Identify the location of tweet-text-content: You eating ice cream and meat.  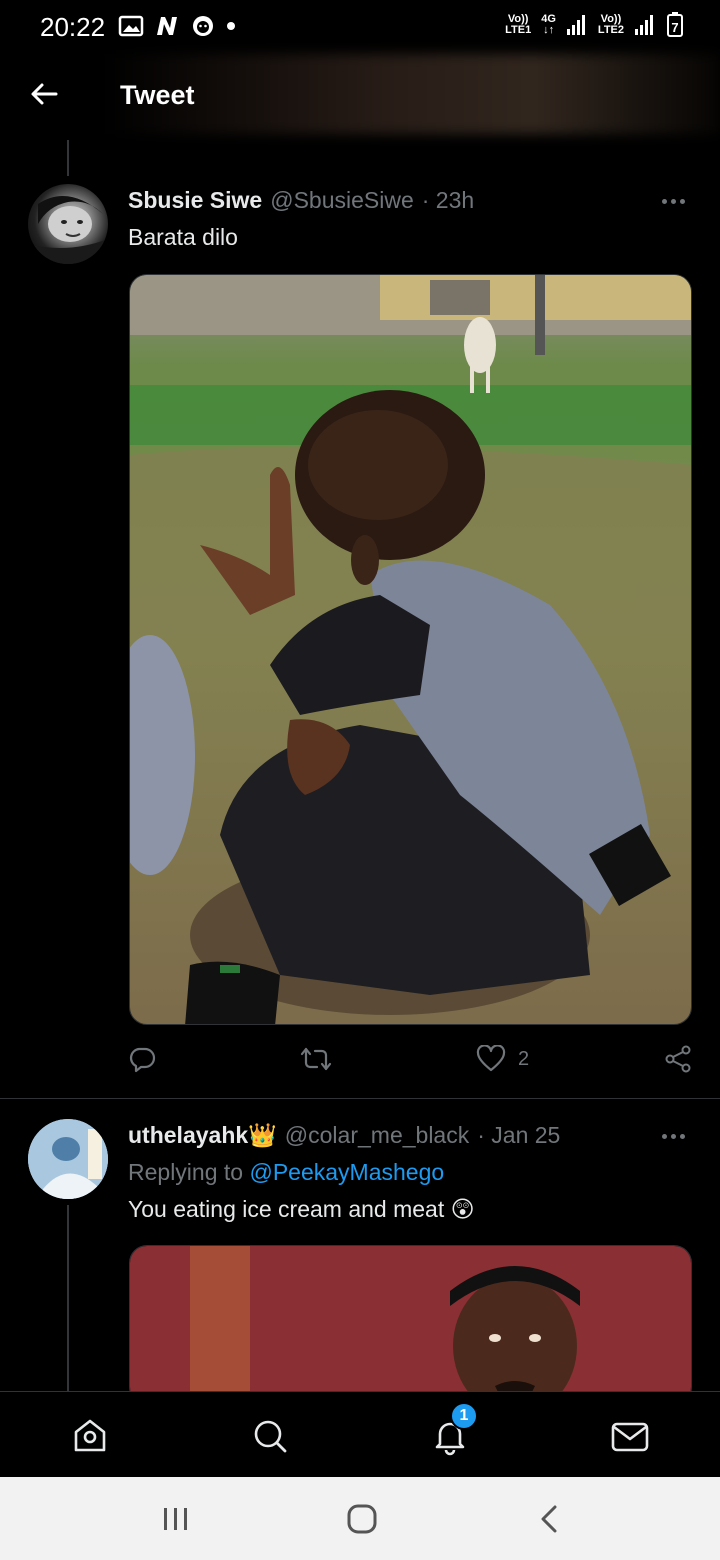
(286, 1209).